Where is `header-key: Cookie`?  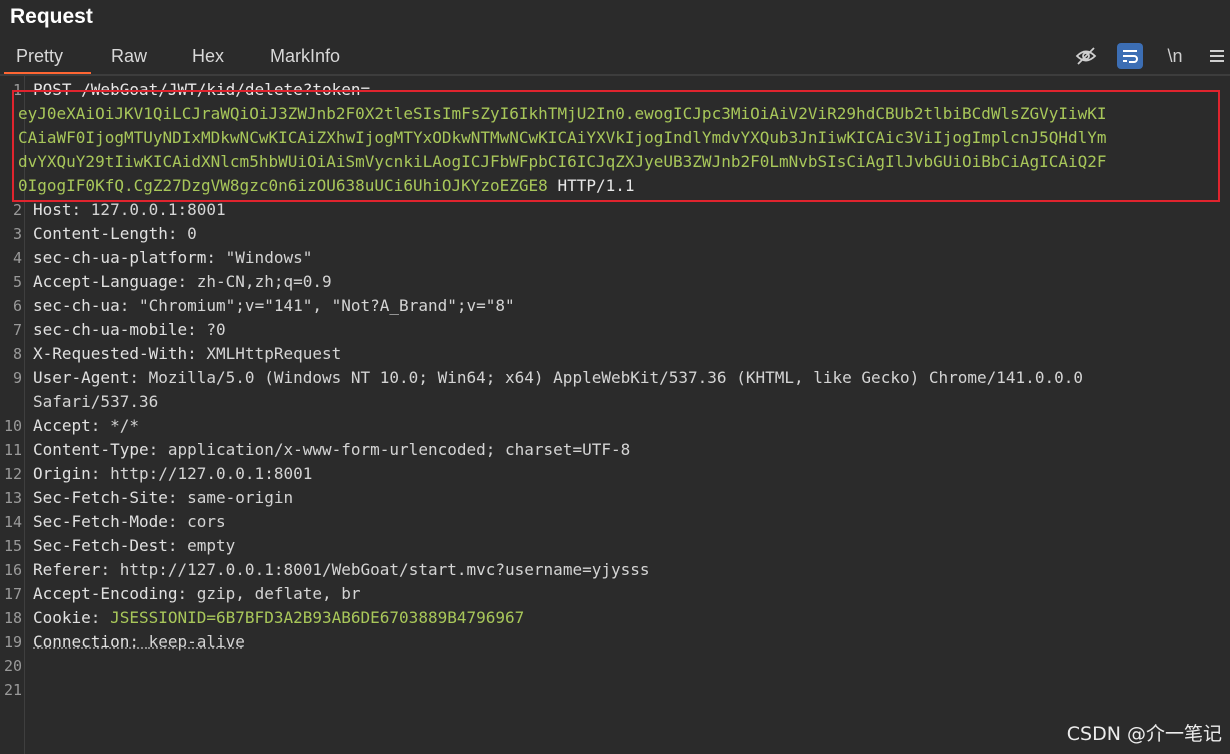 header-key: Cookie is located at coordinates (62, 617).